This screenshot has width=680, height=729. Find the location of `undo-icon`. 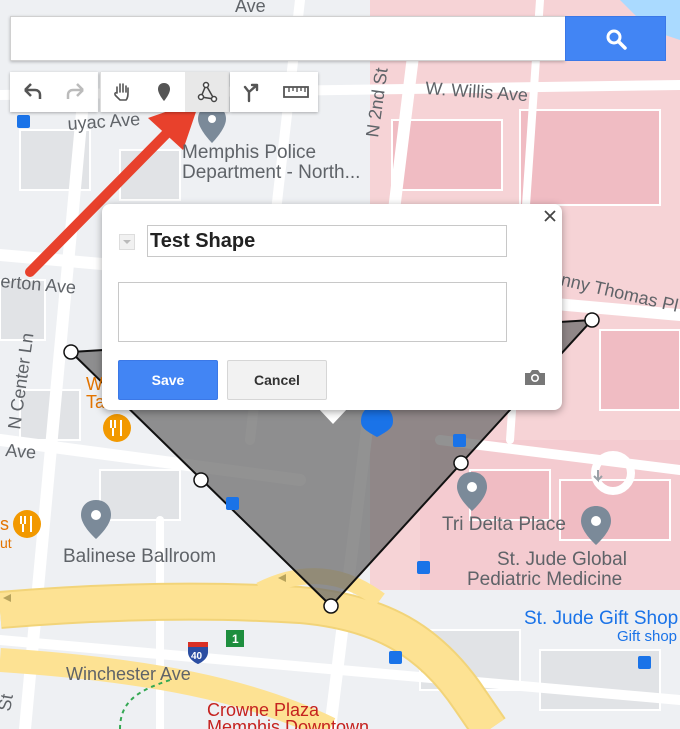

undo-icon is located at coordinates (33, 91).